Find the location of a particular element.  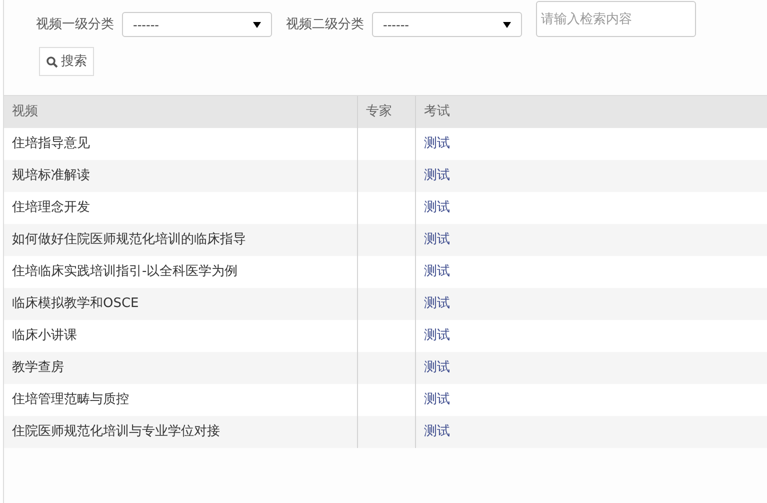

search-field: 请输入检索内容 is located at coordinates (616, 19).